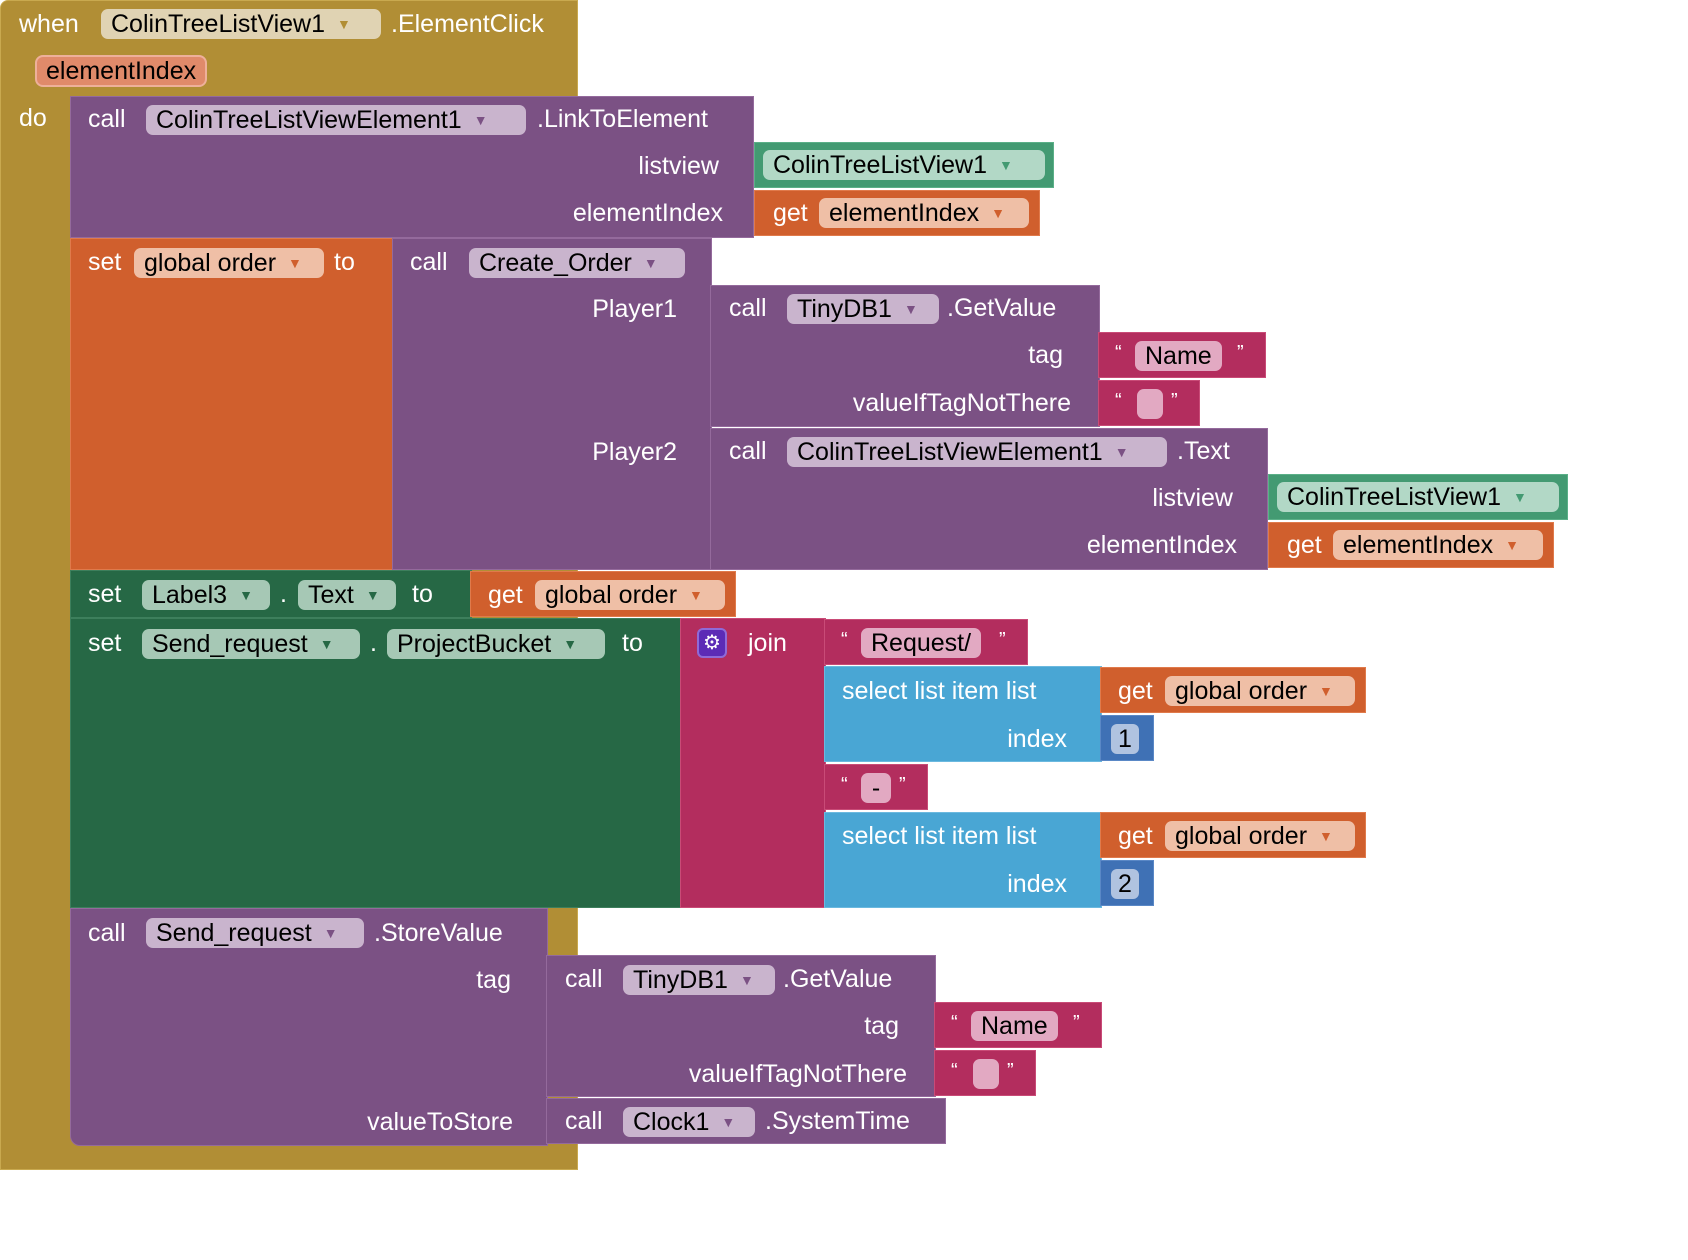  What do you see at coordinates (210, 263) in the screenshot?
I see `dropdown-value: global order` at bounding box center [210, 263].